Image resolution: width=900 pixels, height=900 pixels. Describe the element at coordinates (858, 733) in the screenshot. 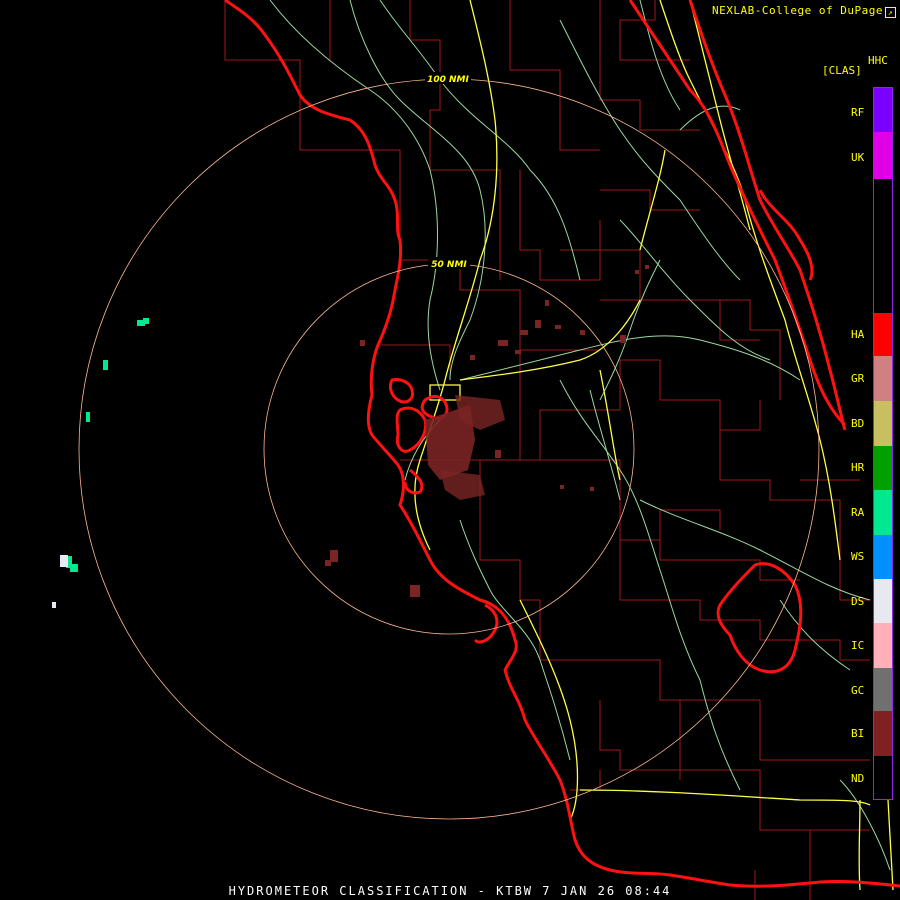

I see `legend-label-bi: BI` at that location.